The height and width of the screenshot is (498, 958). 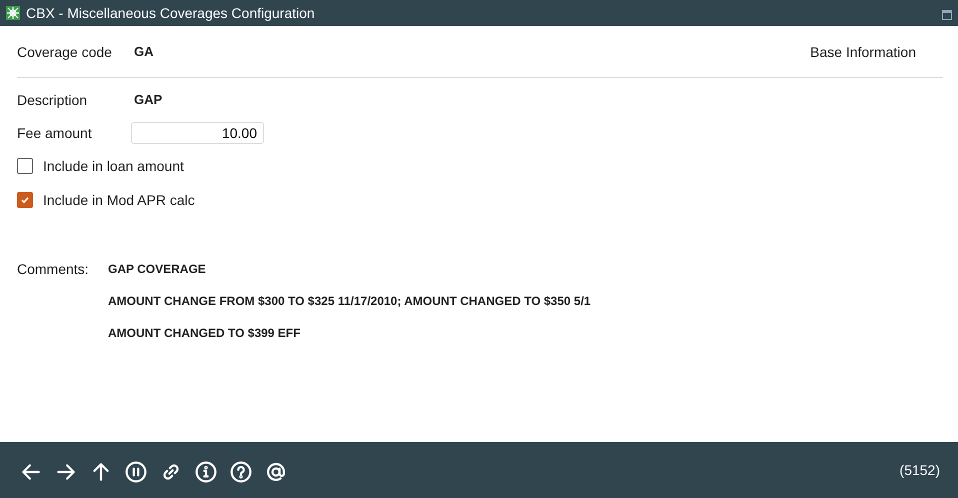 I want to click on comment-line: AMOUNT CHANGE FROM $300 TO $325 11/17/2010; AMOUNT CHANGED TO $350 5/1, so click(x=349, y=301).